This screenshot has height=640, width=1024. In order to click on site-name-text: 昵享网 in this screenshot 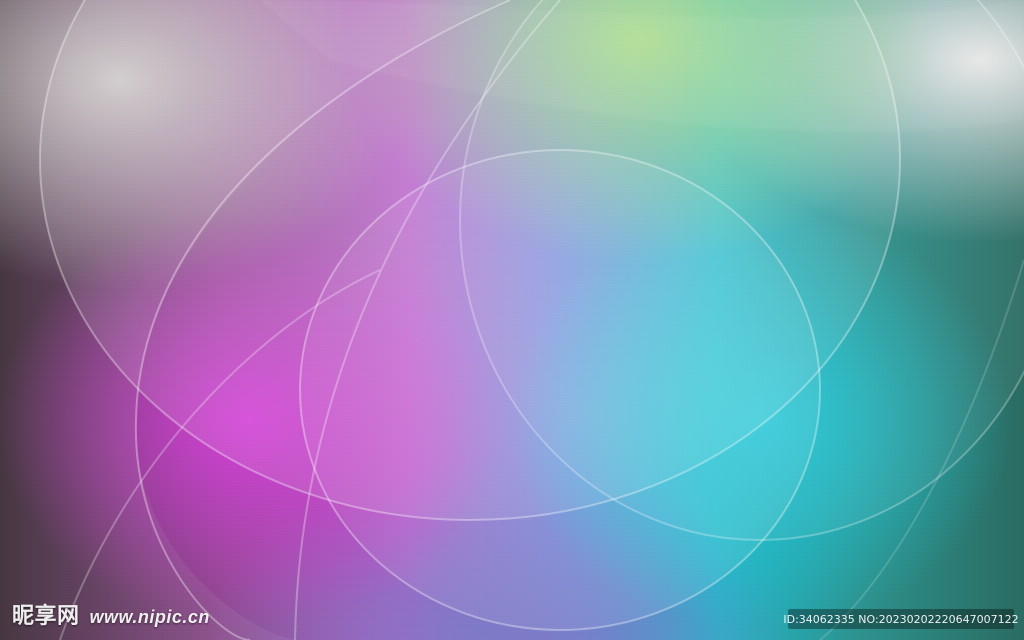, I will do `click(46, 616)`.